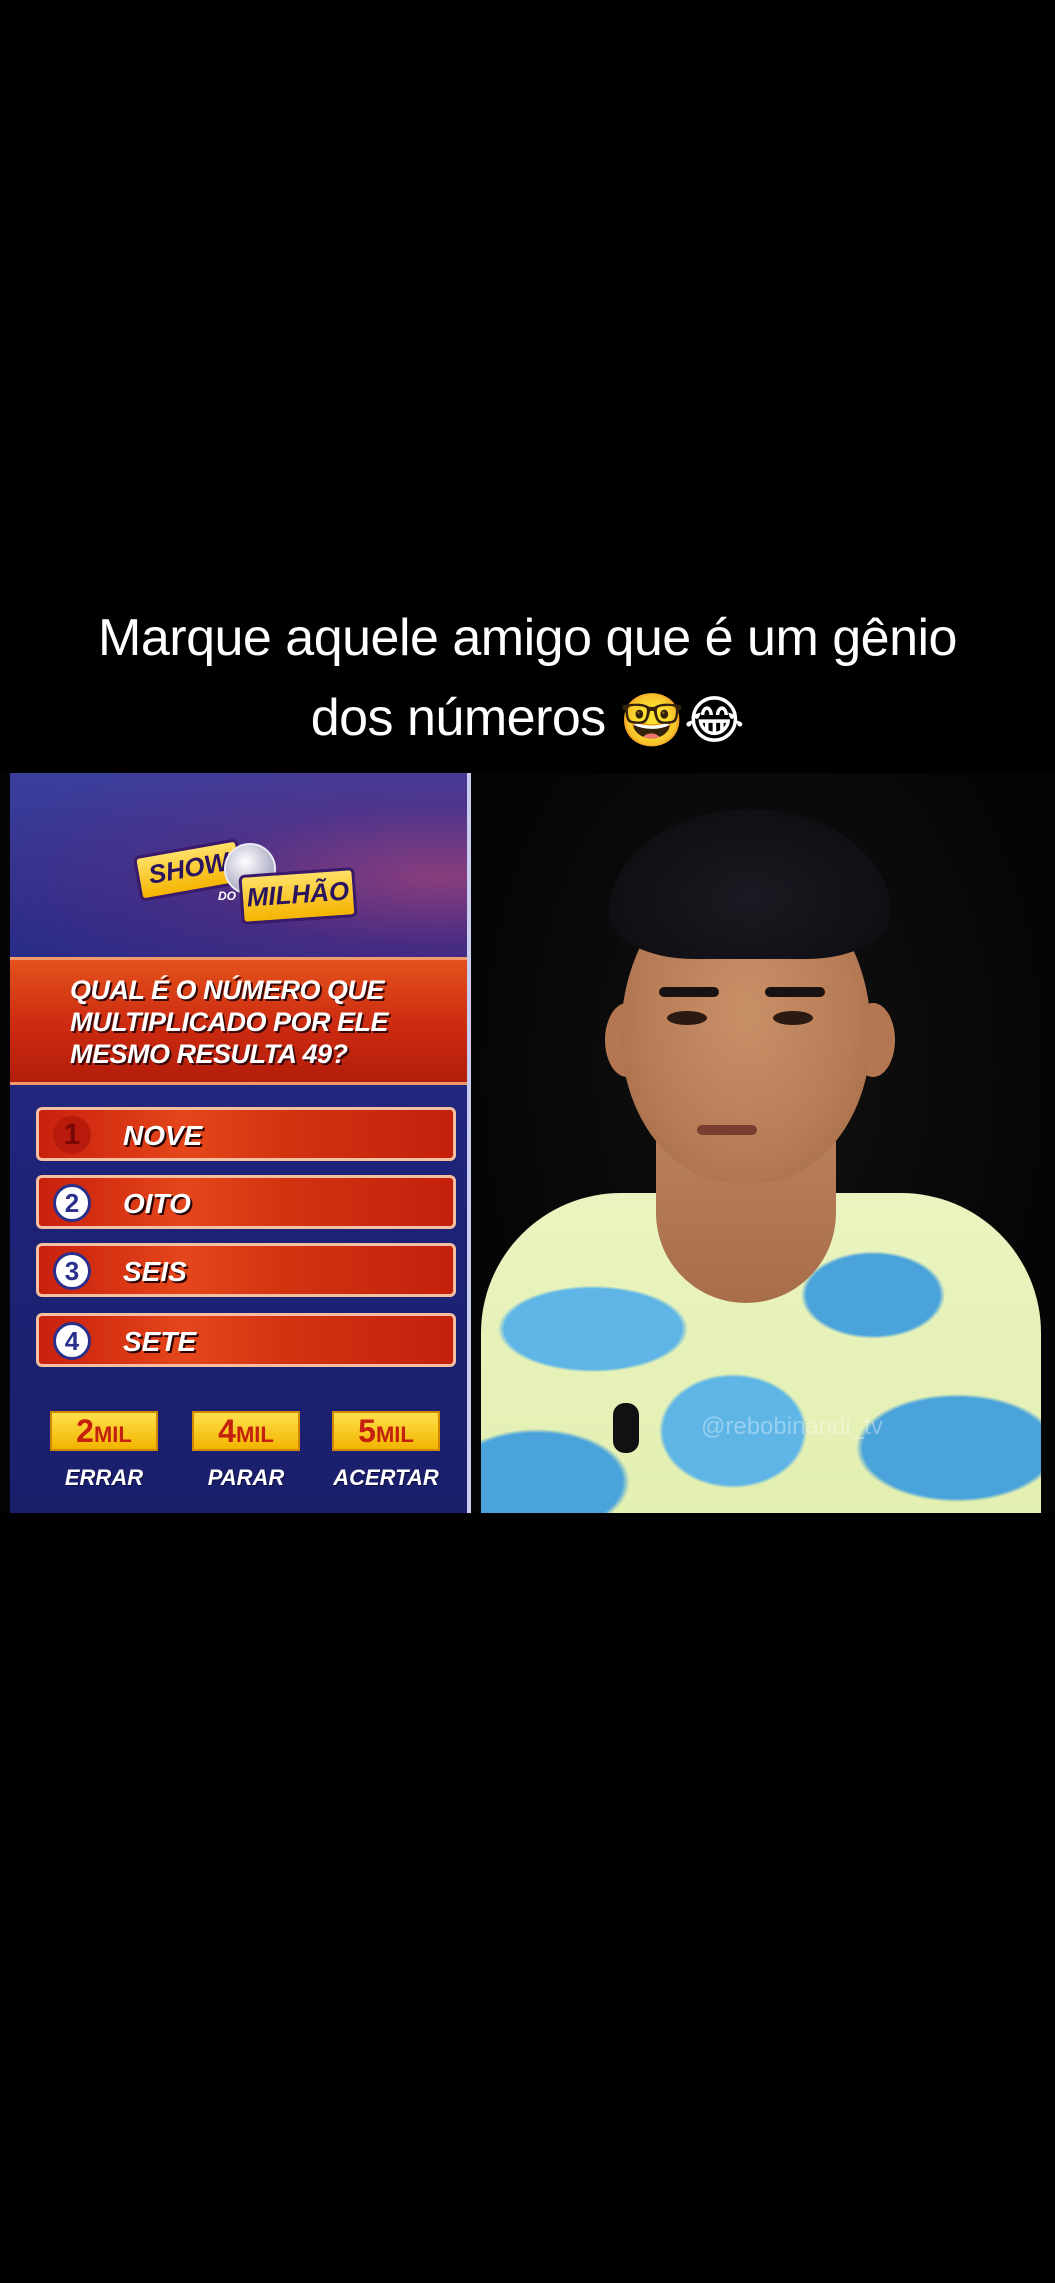 The image size is (1055, 2283). Describe the element at coordinates (227, 896) in the screenshot. I see `logo-mini-text: DO` at that location.